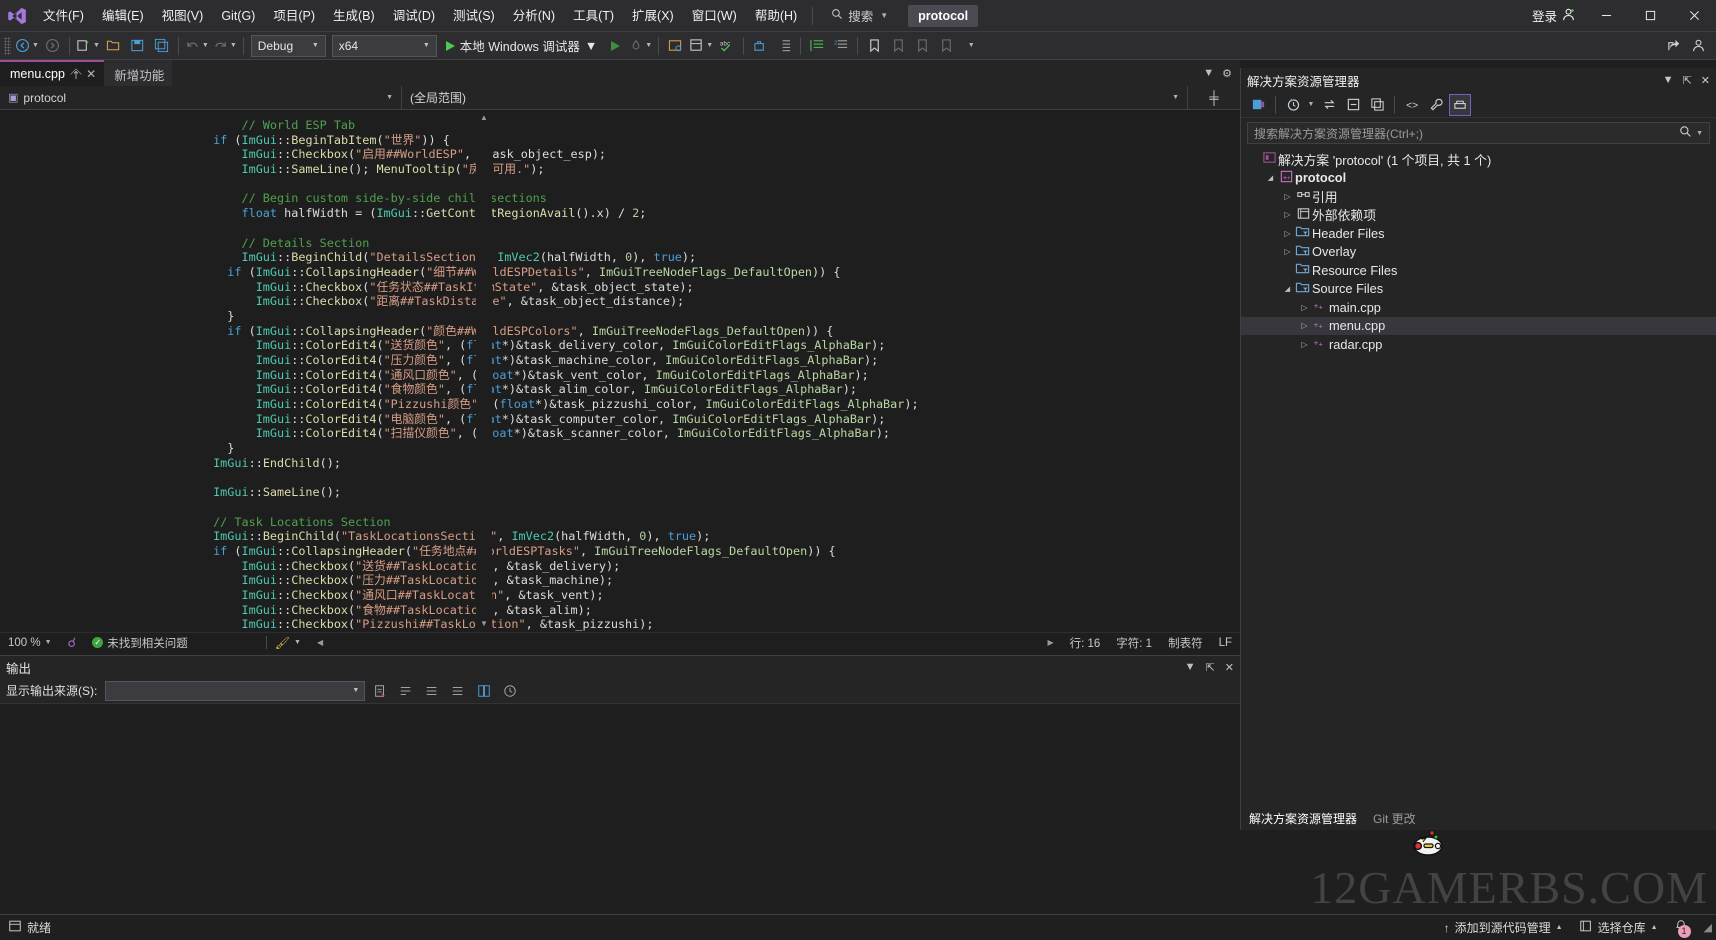  I want to click on maximize-button, so click(1650, 16).